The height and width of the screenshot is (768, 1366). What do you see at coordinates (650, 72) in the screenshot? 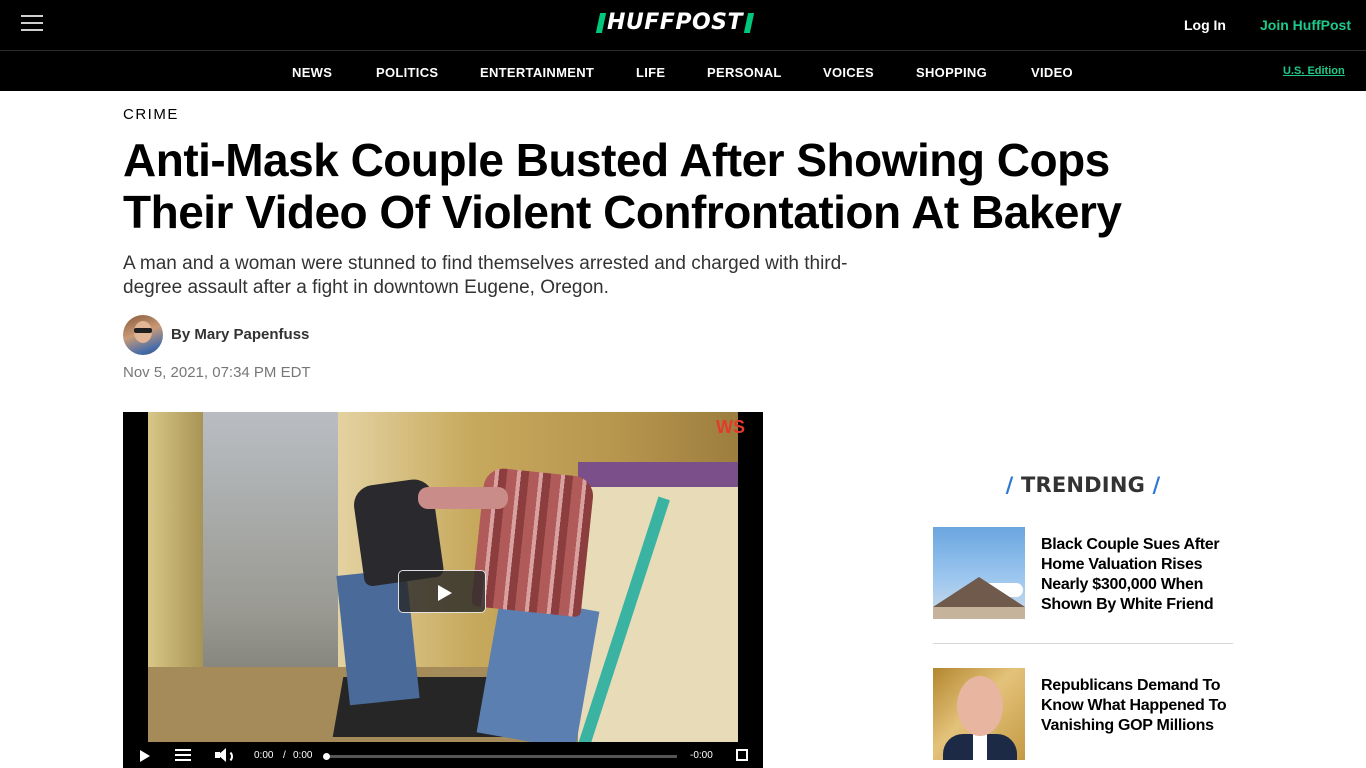
I see `nav-item-life: LIFE` at bounding box center [650, 72].